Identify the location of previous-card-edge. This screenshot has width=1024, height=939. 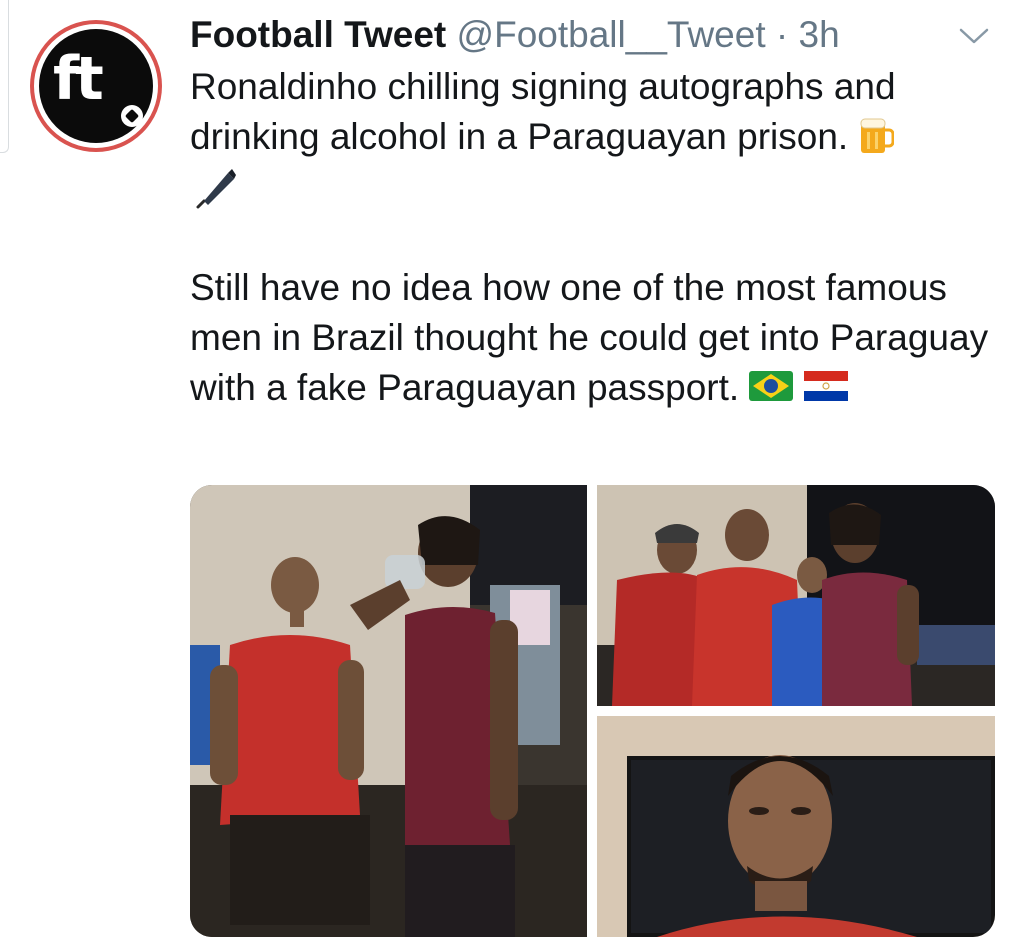
(4, 76).